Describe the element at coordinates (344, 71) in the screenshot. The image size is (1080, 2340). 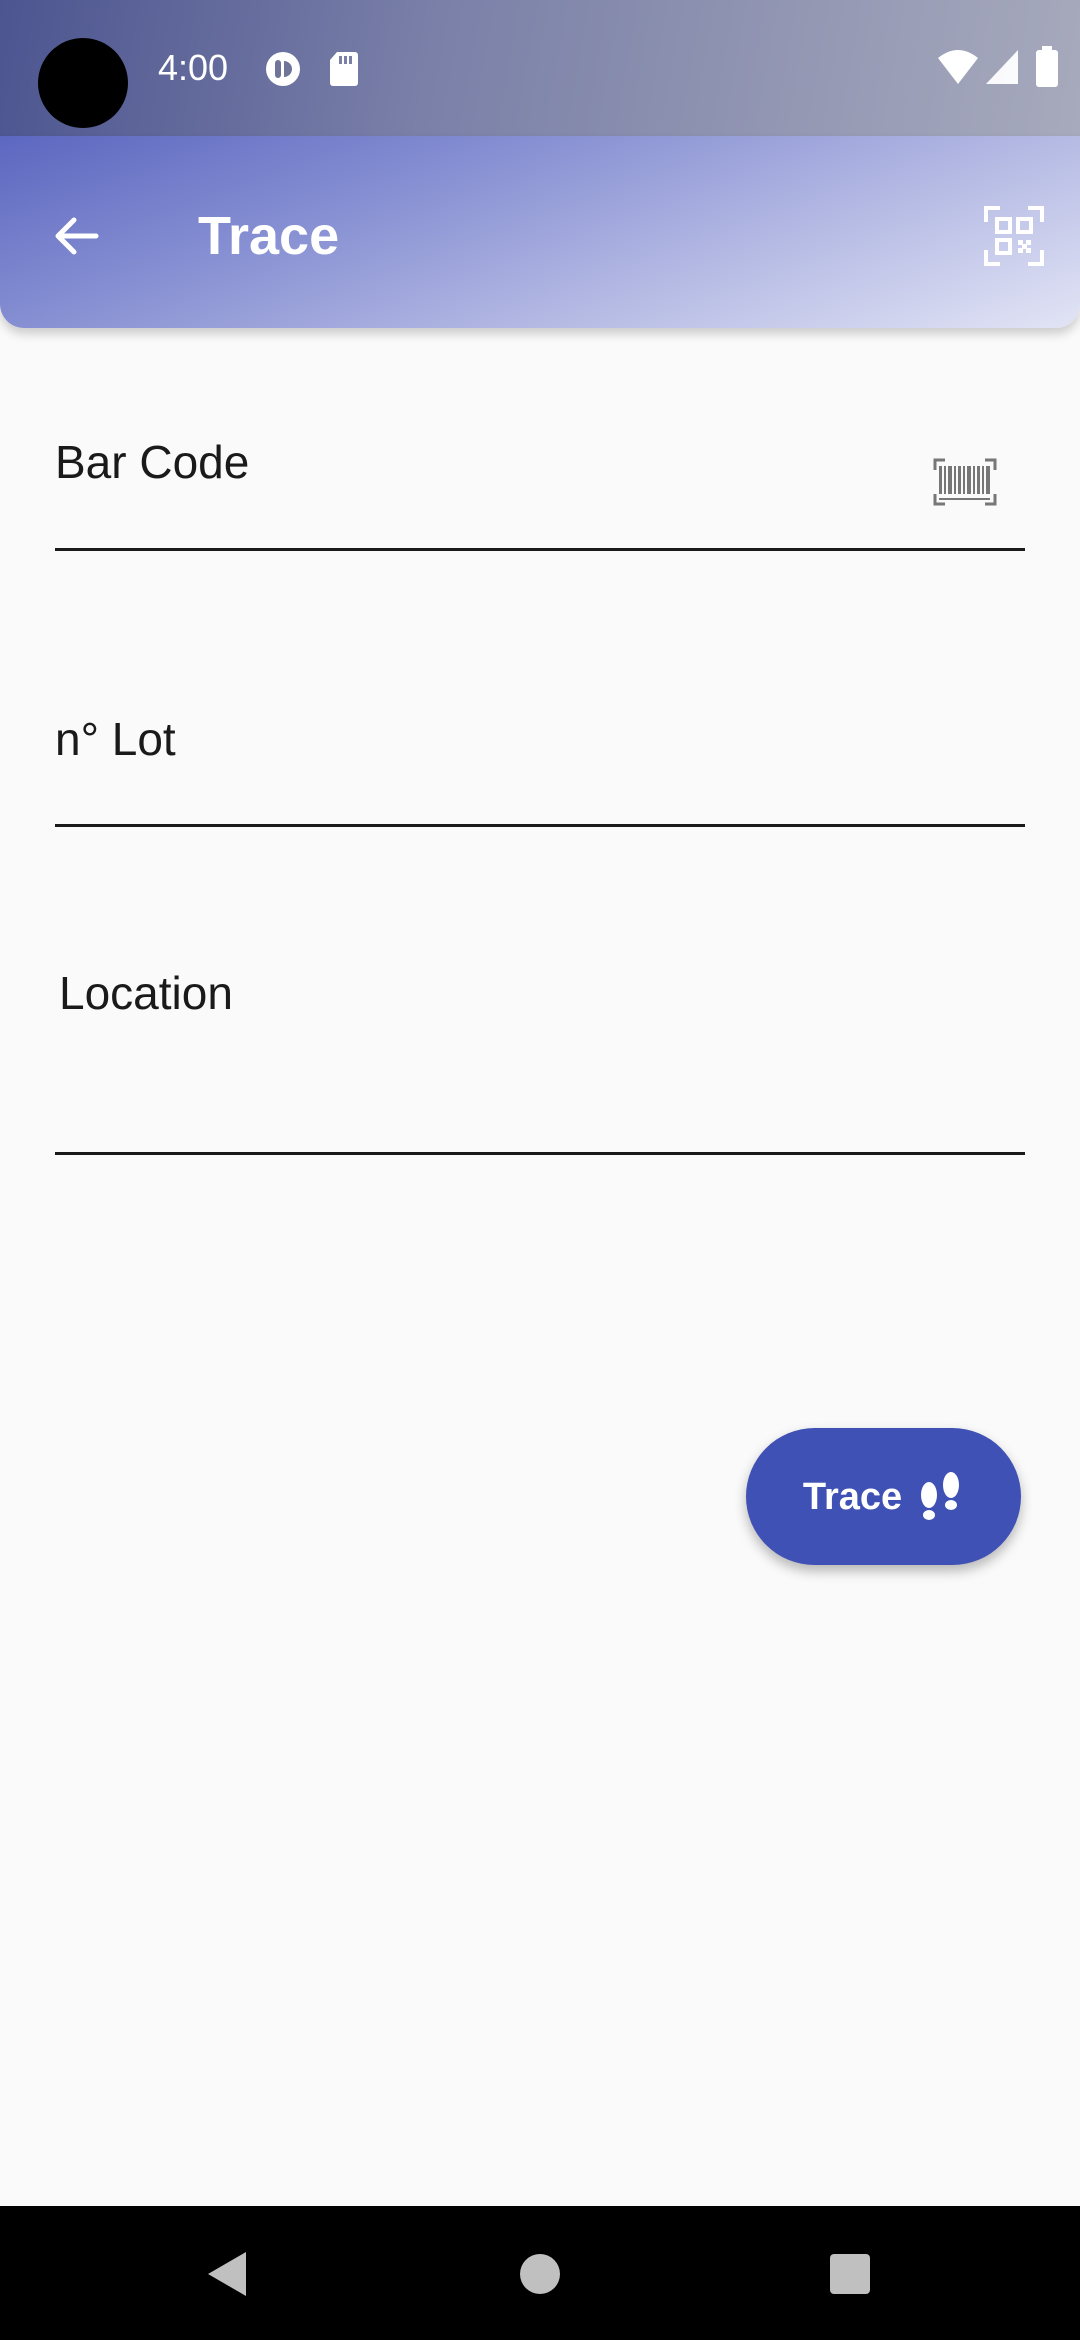
I see `sd-card-icon` at that location.